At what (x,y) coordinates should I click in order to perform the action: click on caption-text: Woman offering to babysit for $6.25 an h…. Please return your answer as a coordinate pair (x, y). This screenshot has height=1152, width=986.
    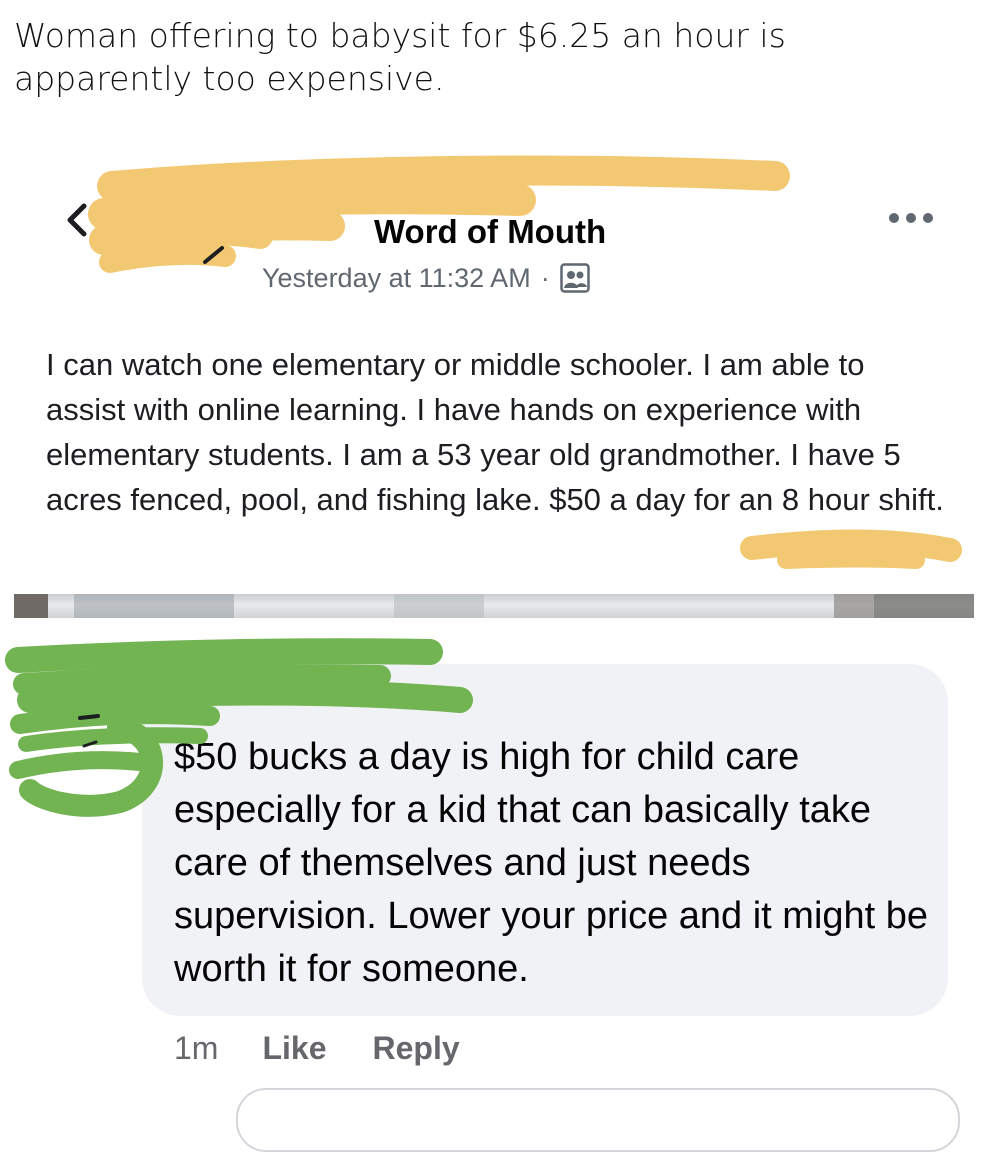
    Looking at the image, I should click on (400, 57).